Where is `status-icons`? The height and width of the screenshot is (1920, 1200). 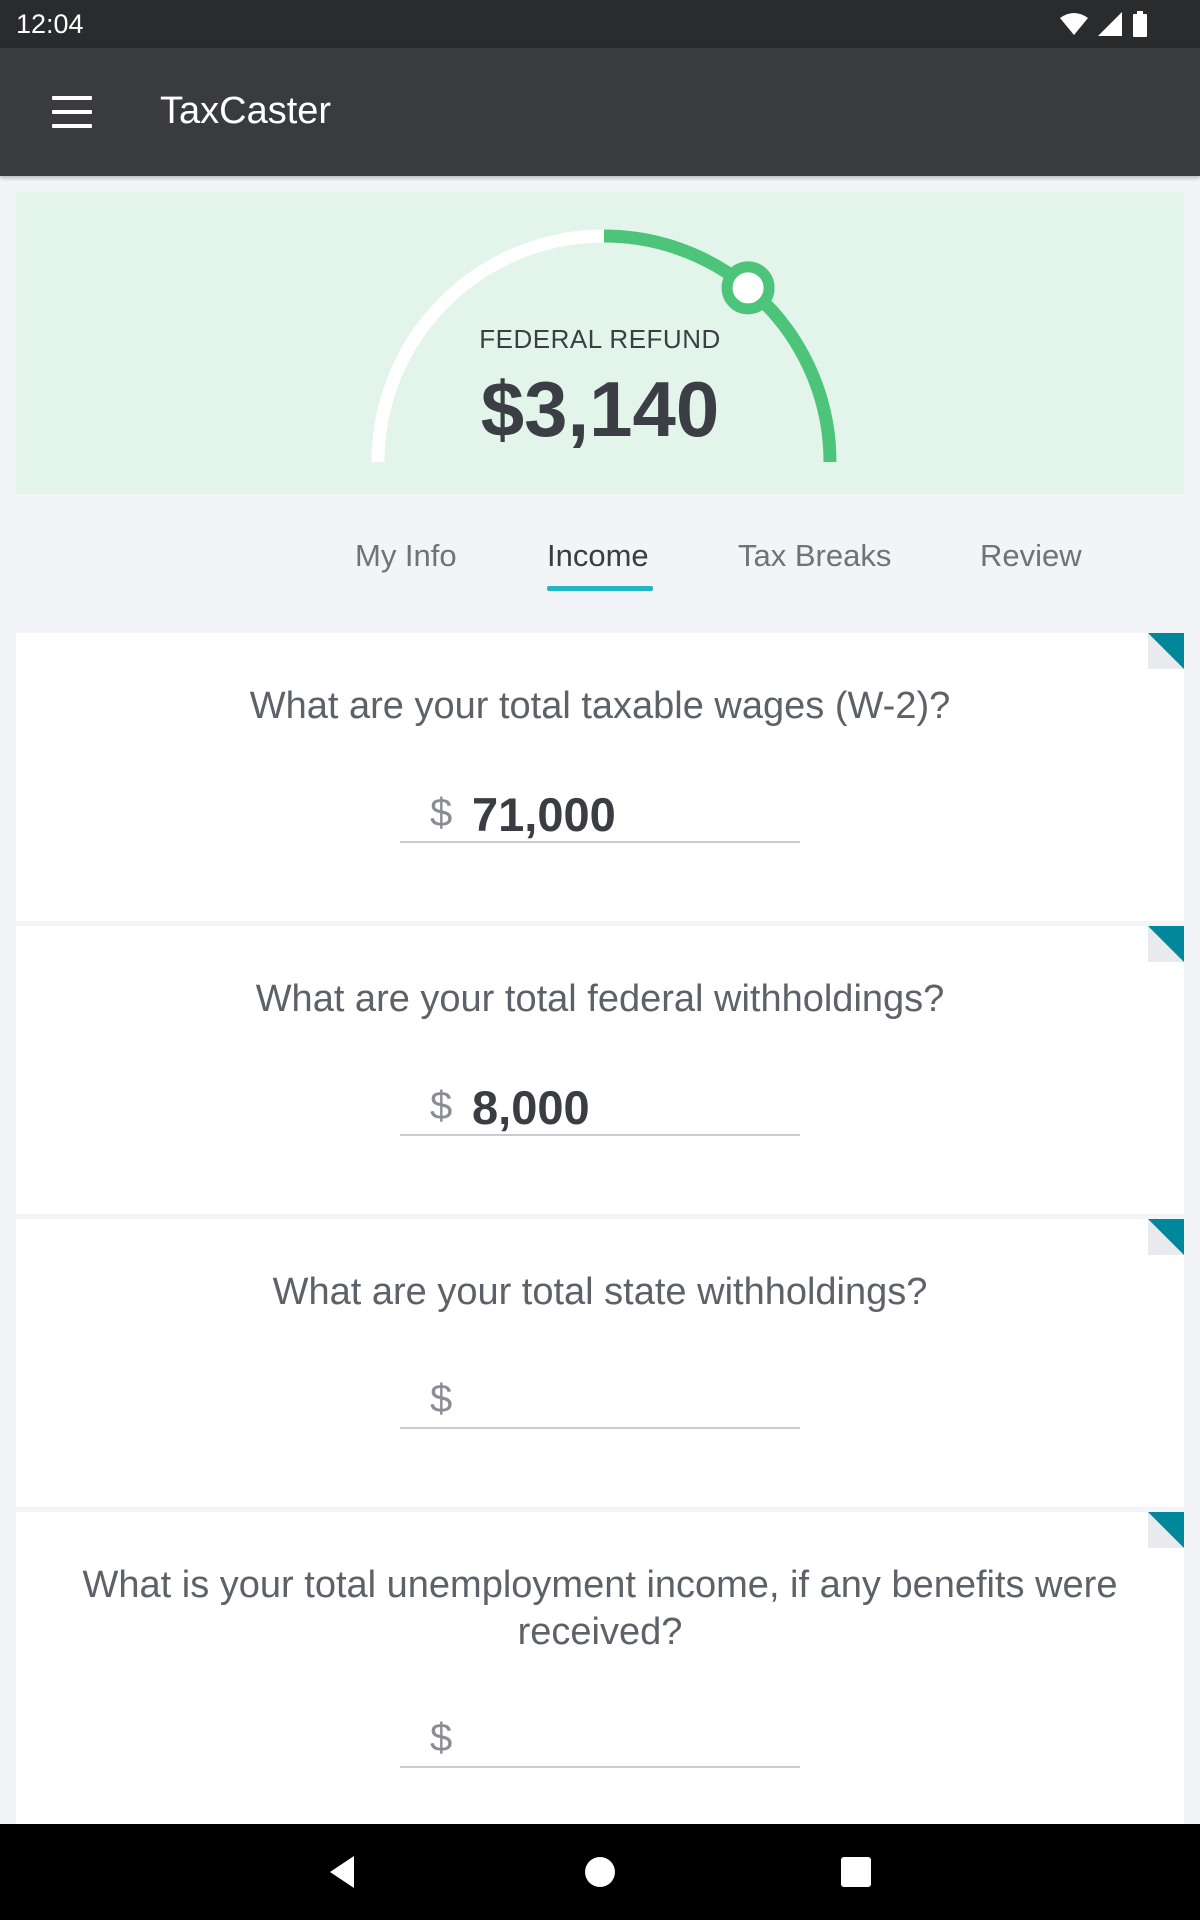 status-icons is located at coordinates (1104, 24).